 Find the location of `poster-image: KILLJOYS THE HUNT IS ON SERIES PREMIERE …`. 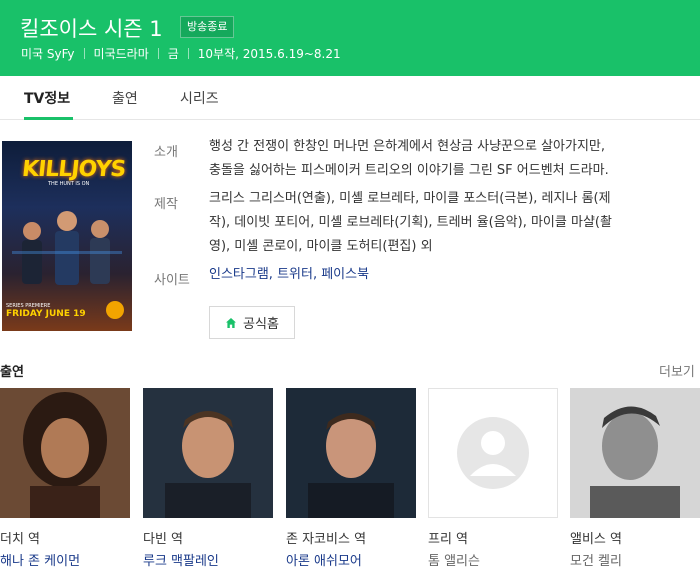

poster-image: KILLJOYS THE HUNT IS ON SERIES PREMIERE … is located at coordinates (67, 236).